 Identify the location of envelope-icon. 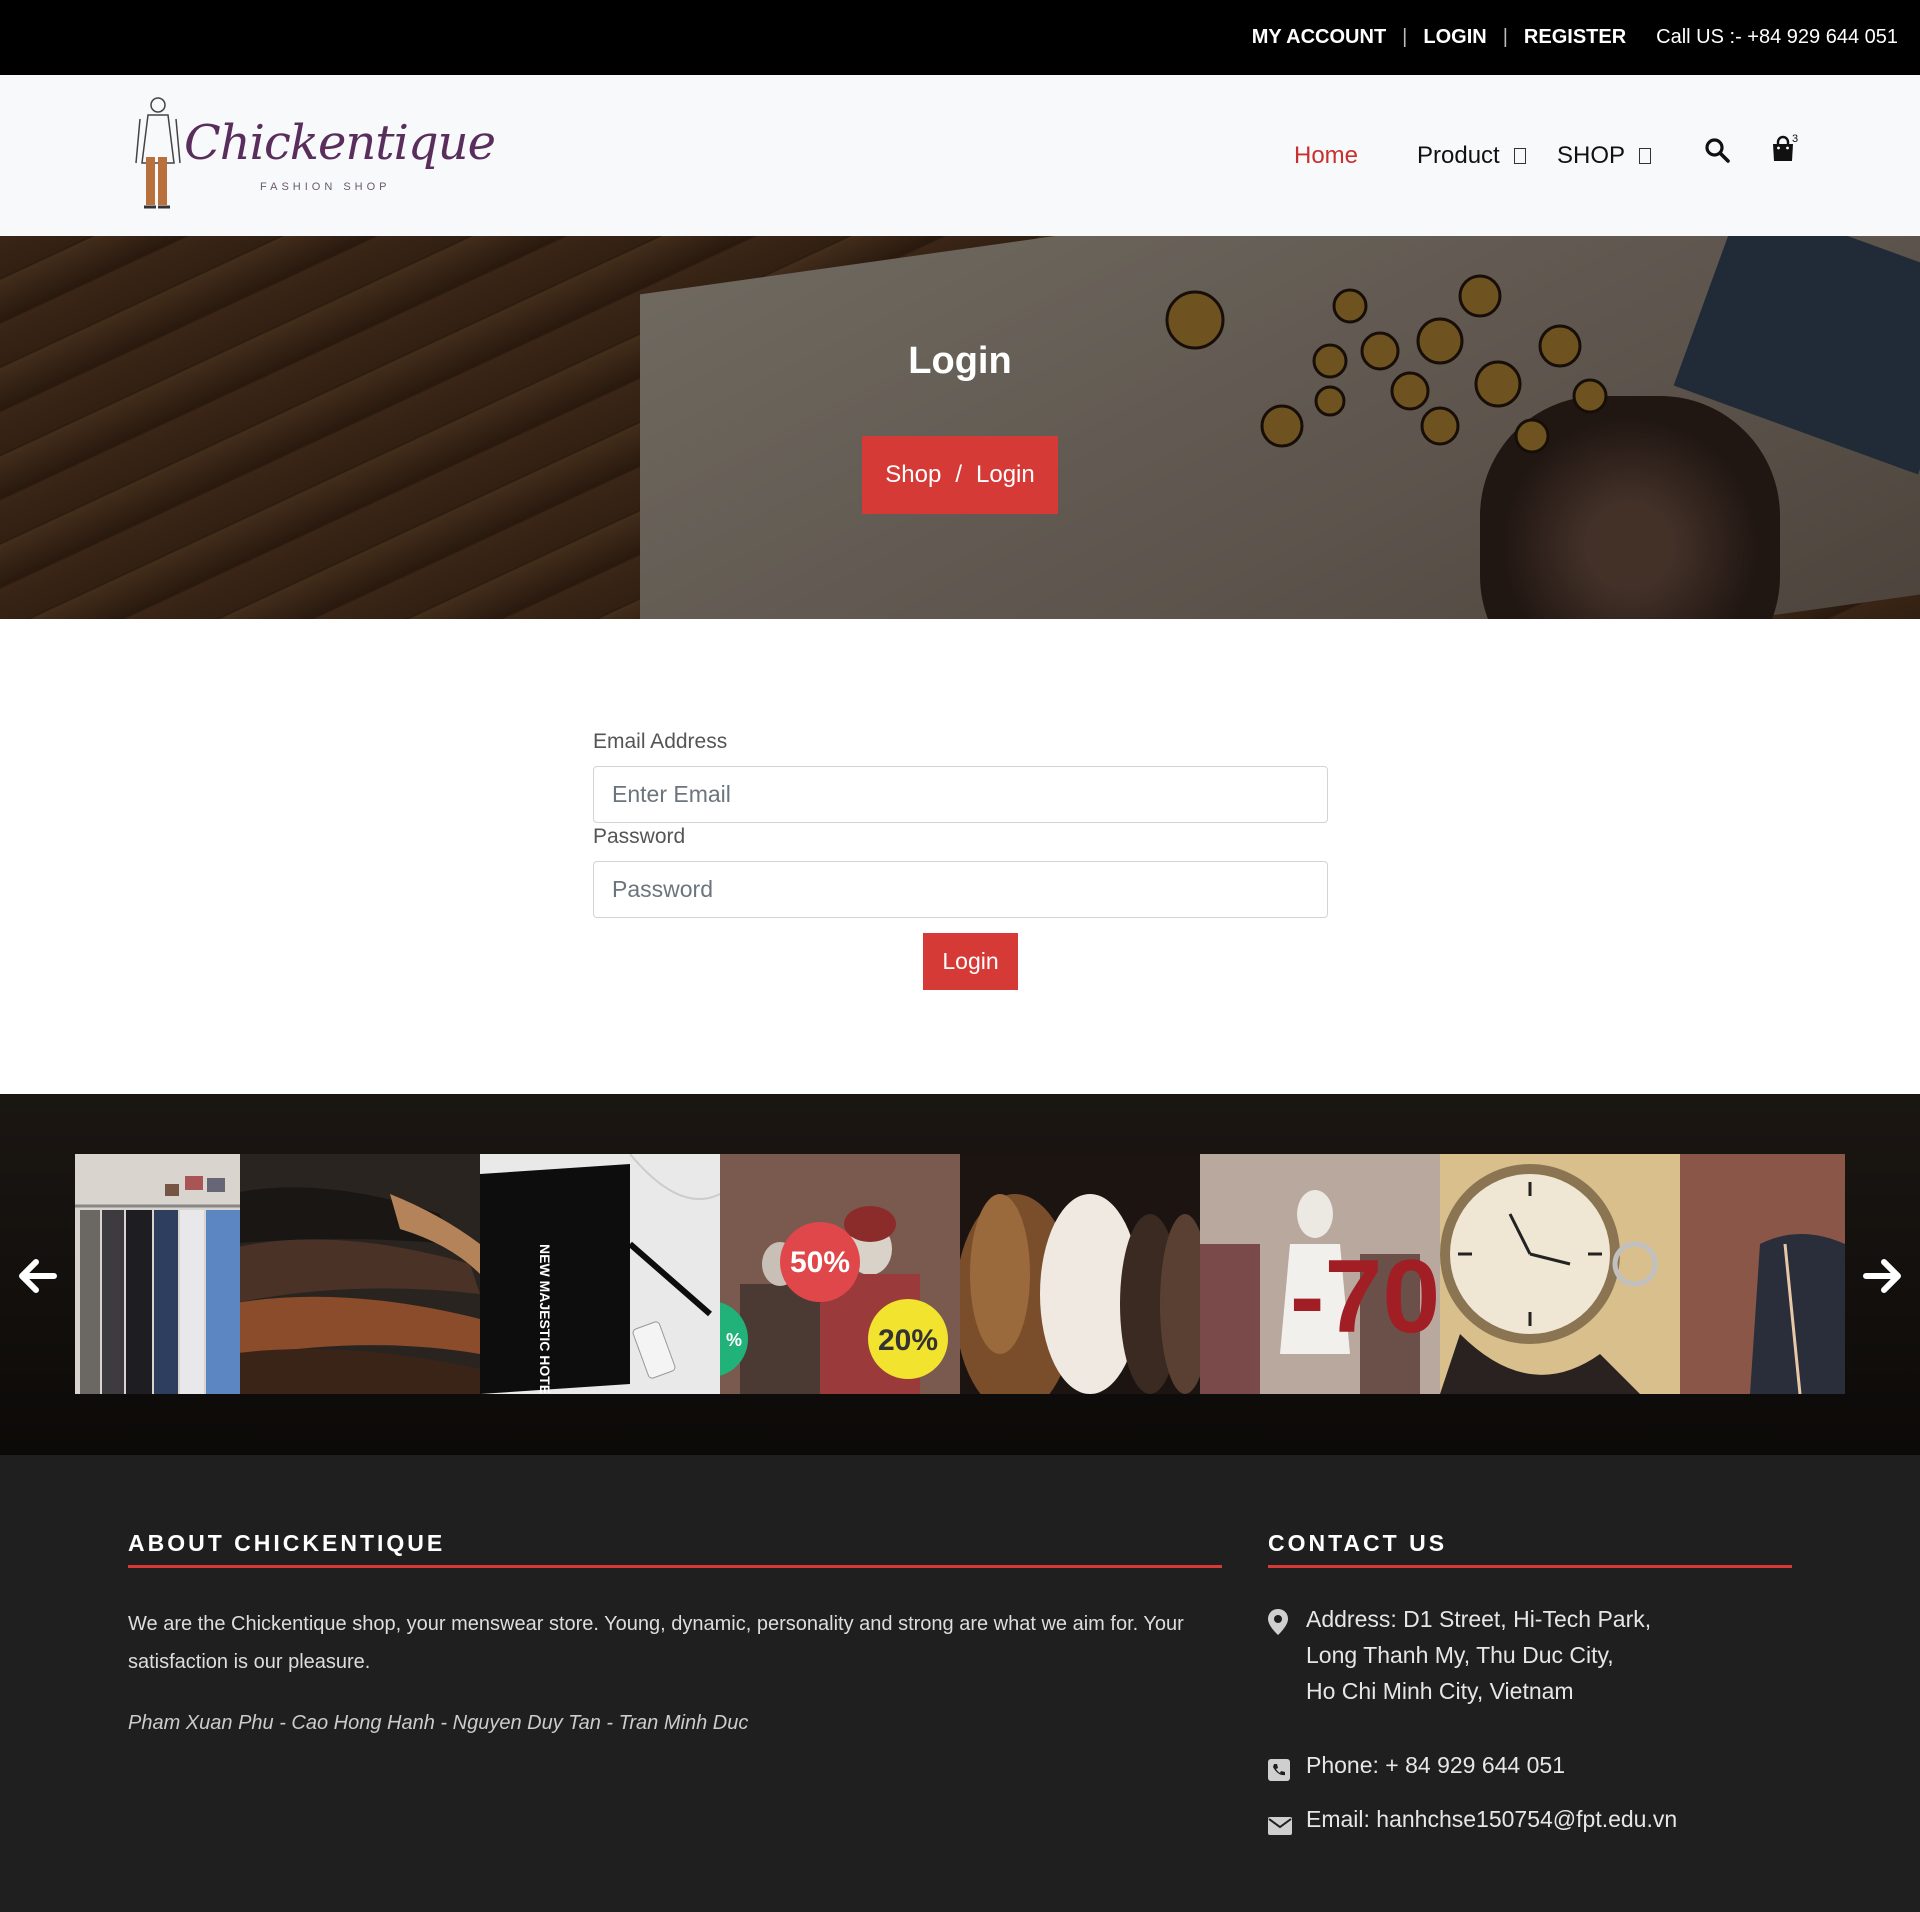
(1287, 1823).